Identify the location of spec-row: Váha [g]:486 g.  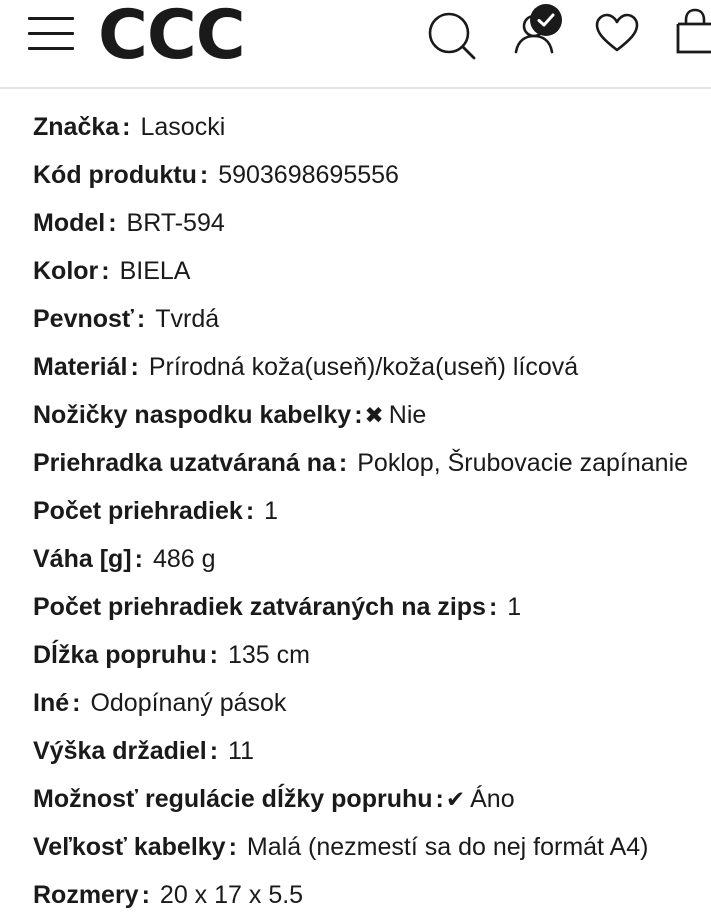
(372, 560).